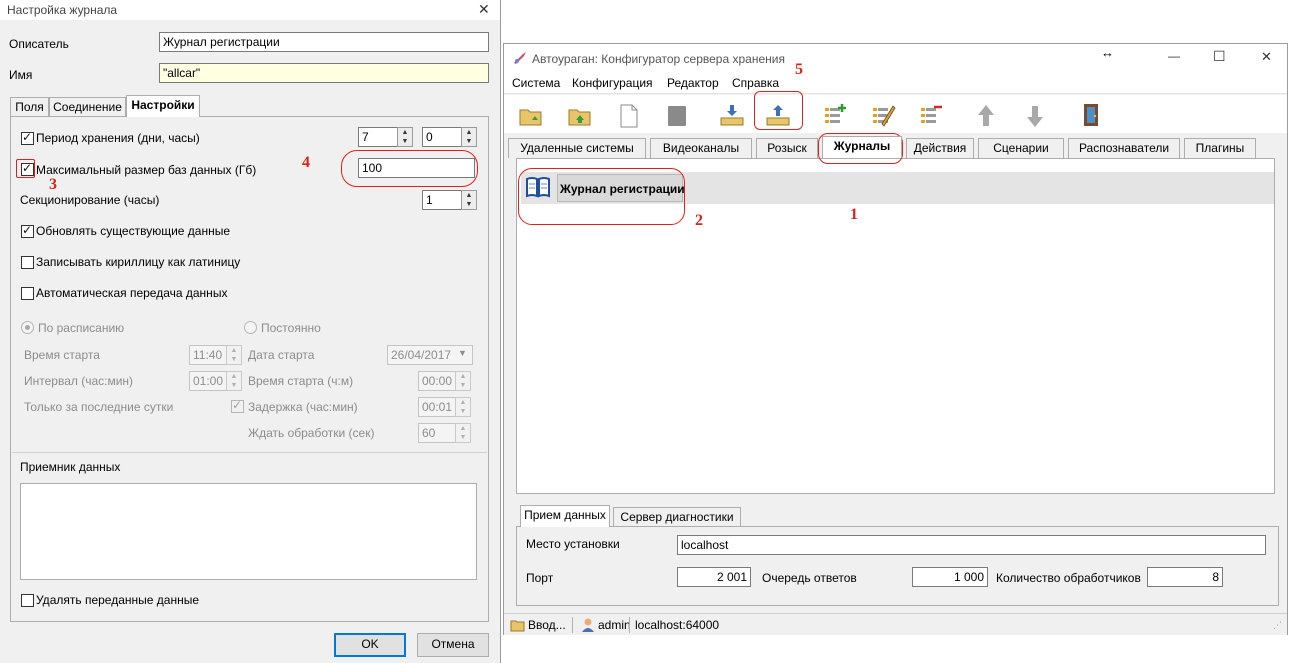 The image size is (1298, 663). Describe the element at coordinates (986, 116) in the screenshot. I see `move-up-icon` at that location.